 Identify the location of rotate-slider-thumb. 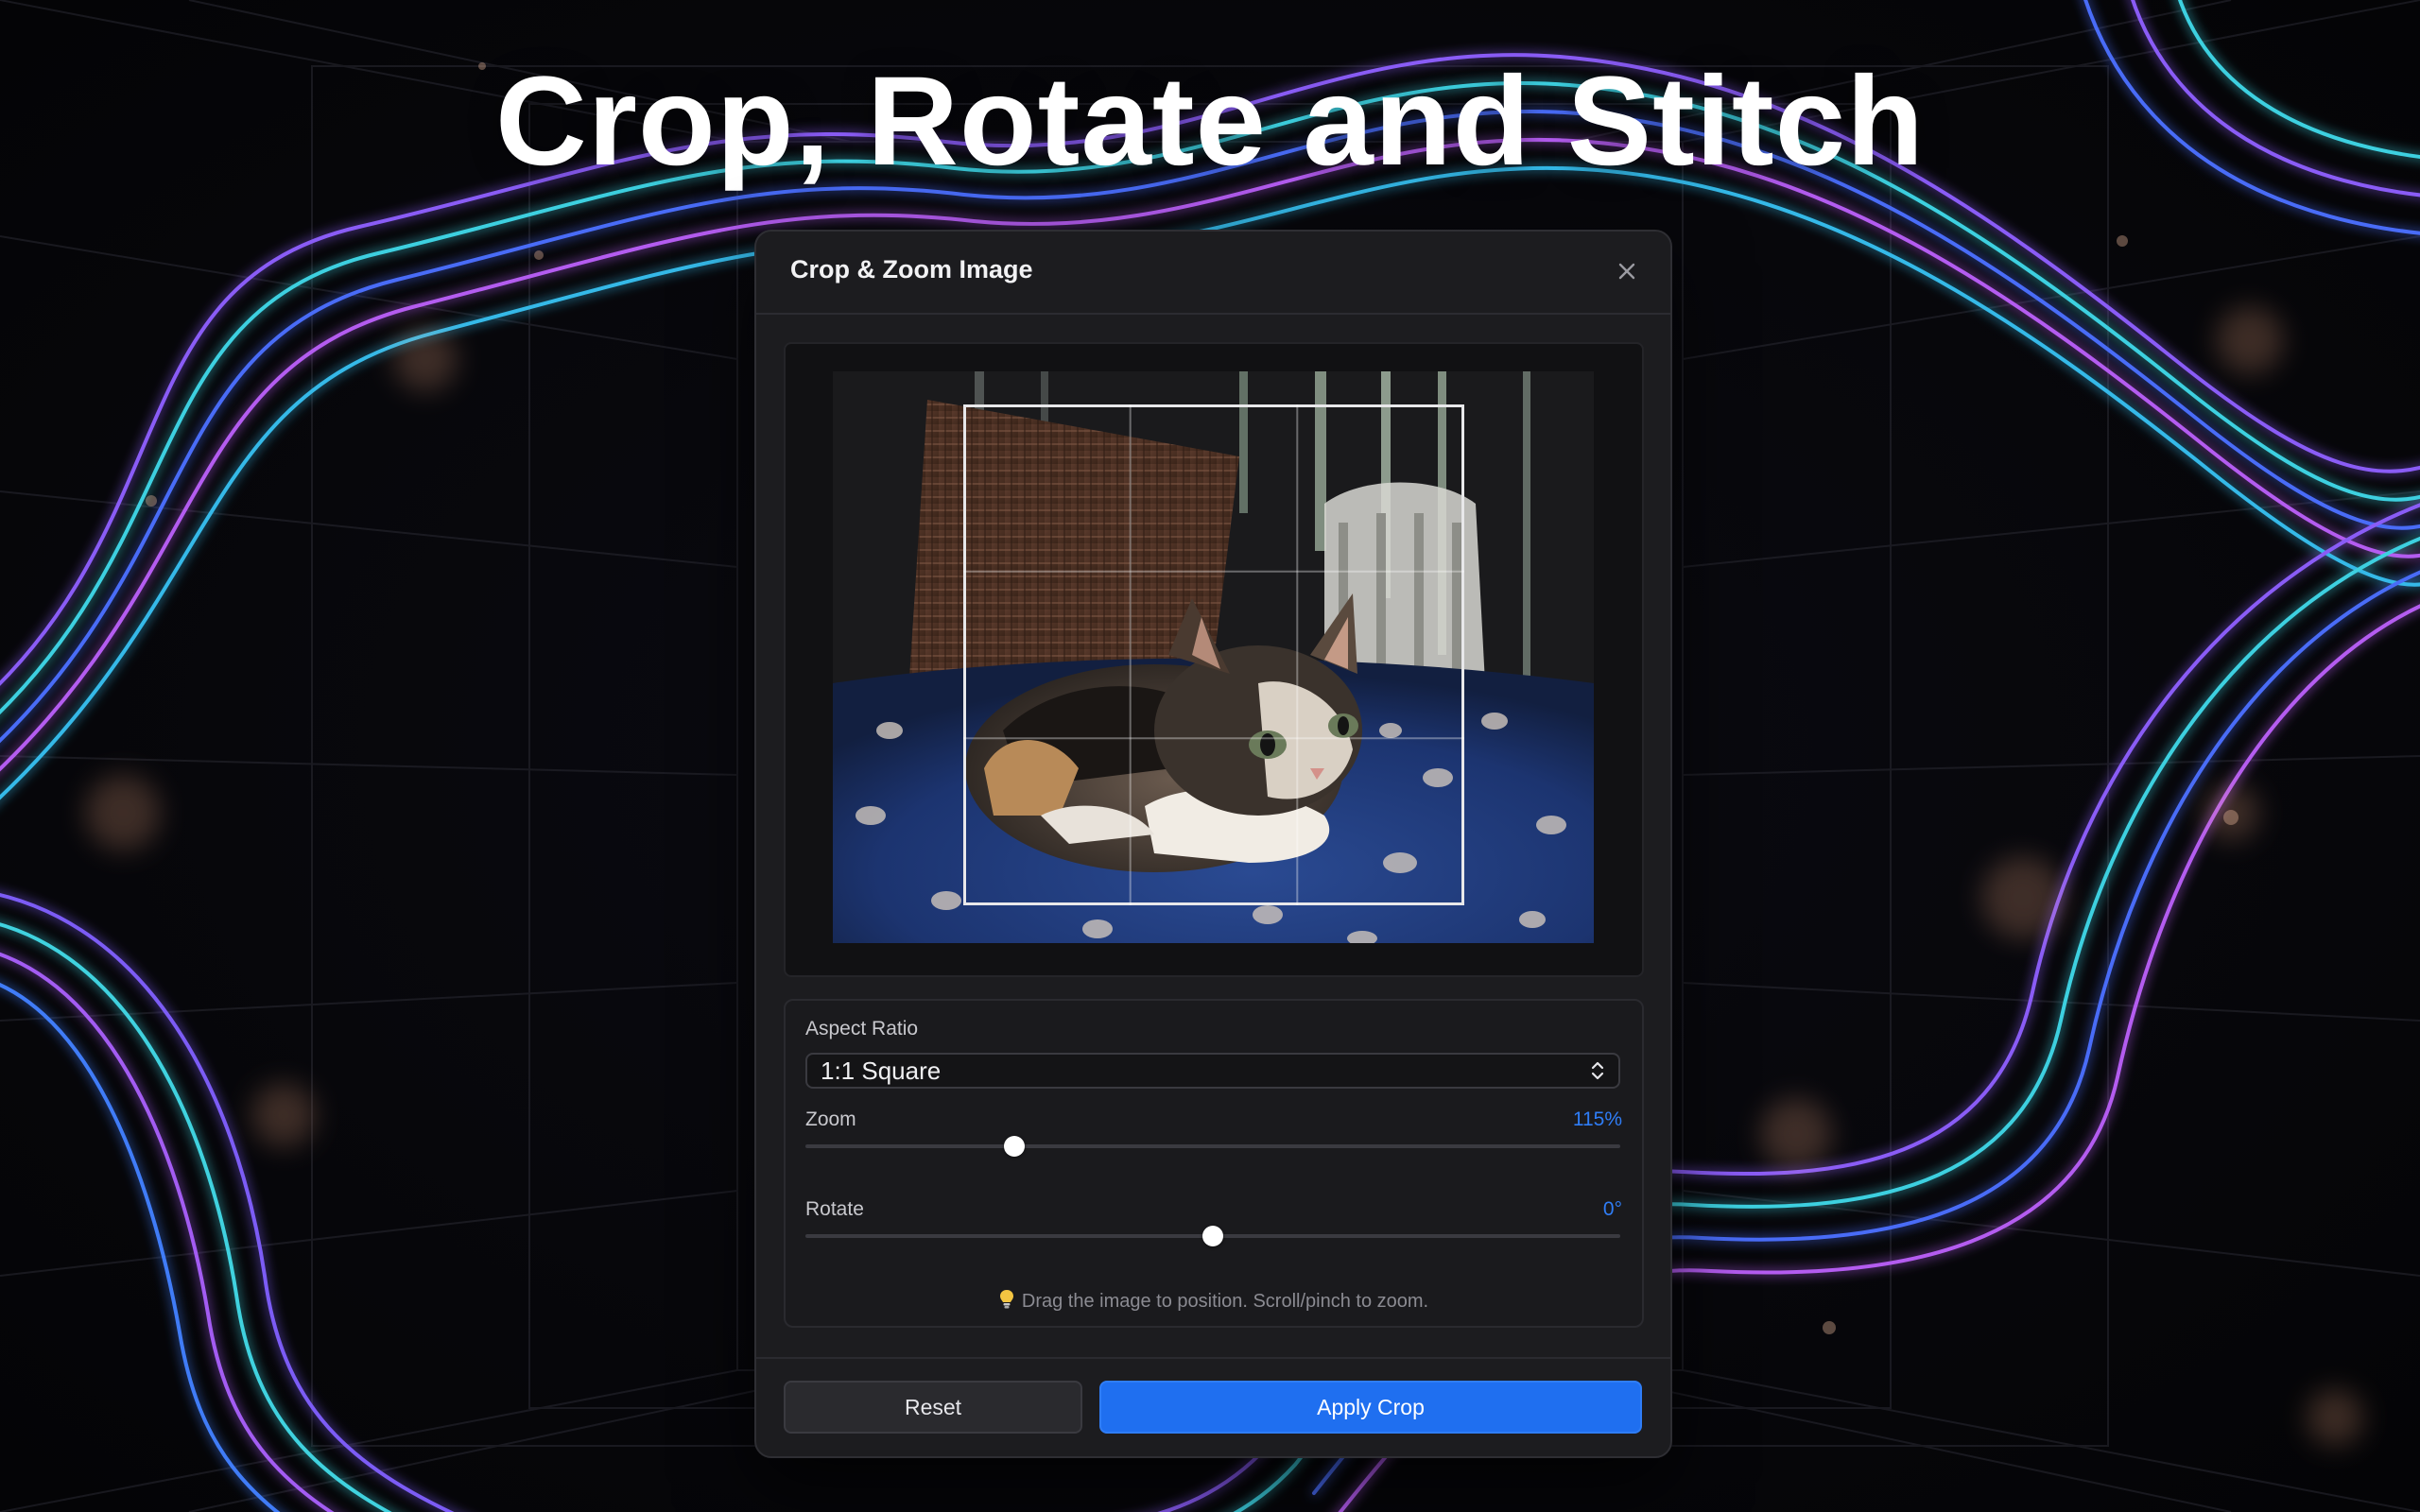
(1212, 1236).